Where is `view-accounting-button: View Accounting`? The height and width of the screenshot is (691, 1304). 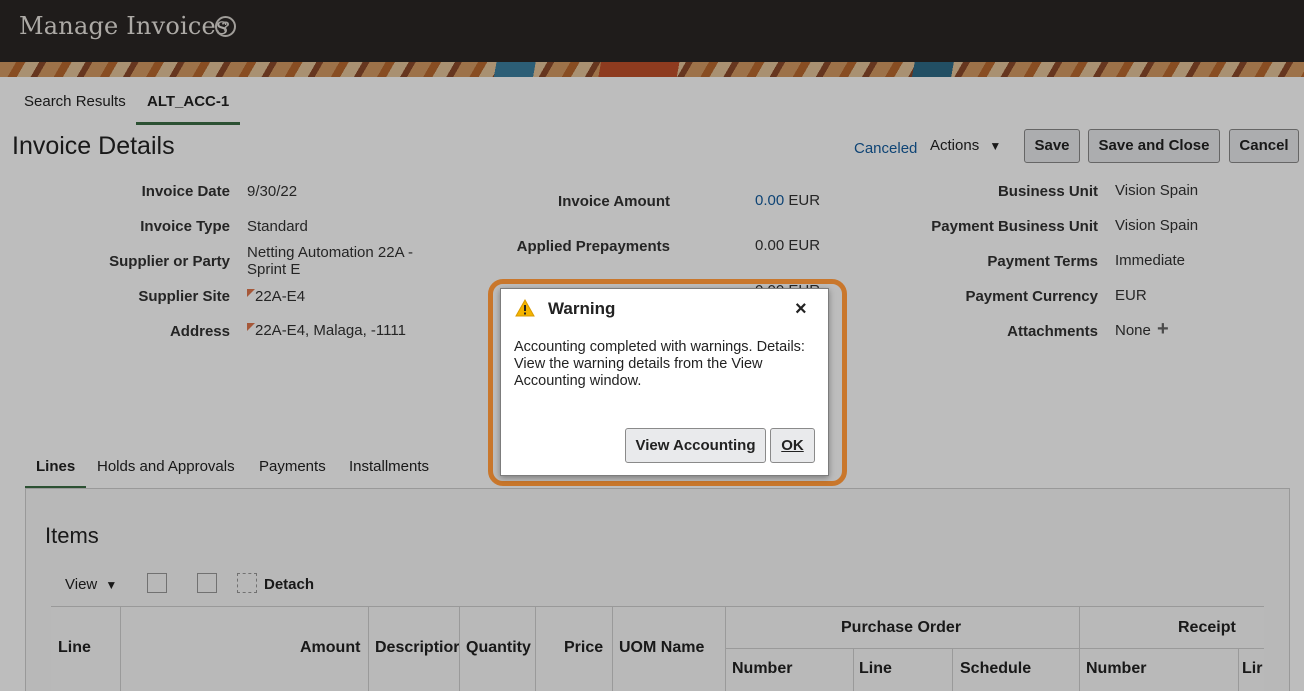
view-accounting-button: View Accounting is located at coordinates (695, 445).